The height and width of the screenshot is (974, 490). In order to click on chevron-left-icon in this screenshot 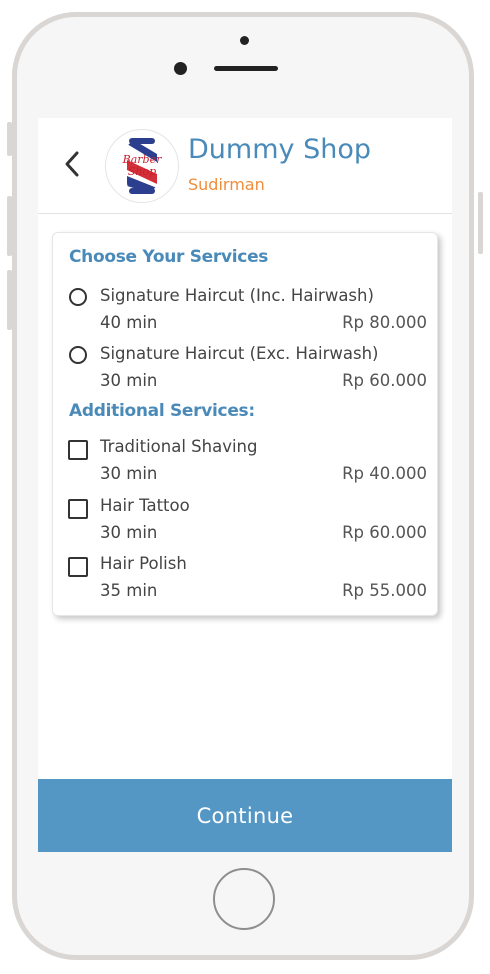, I will do `click(72, 164)`.